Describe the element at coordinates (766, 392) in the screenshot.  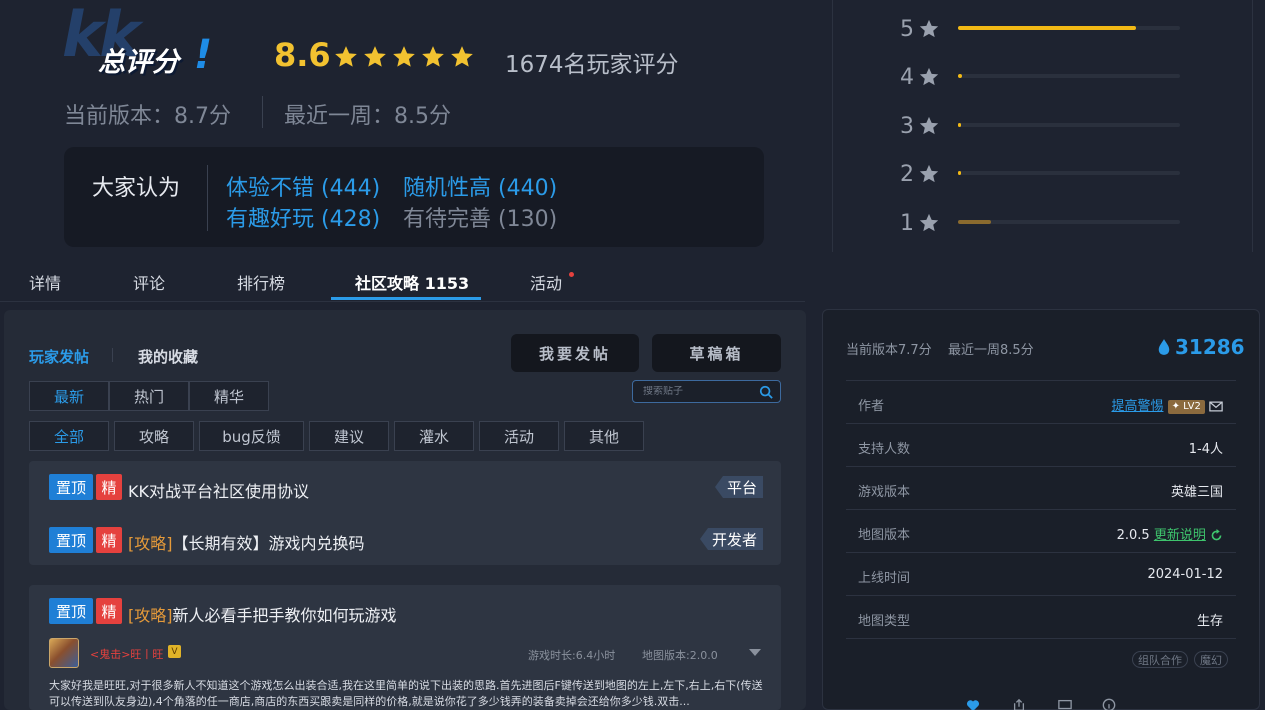
I see `search-icon` at that location.